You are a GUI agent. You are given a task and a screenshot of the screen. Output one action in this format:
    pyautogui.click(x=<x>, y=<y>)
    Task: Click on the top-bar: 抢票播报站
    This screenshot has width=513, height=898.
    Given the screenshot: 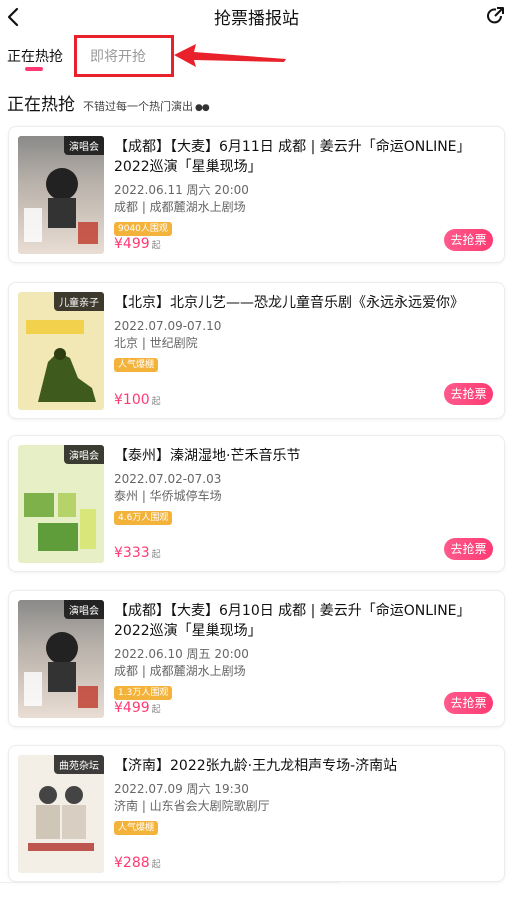 What is the action you would take?
    pyautogui.click(x=256, y=18)
    